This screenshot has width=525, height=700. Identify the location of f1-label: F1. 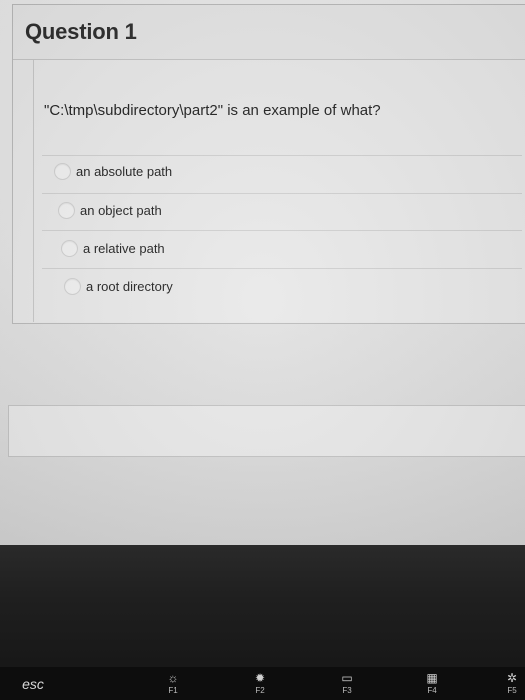
(173, 690).